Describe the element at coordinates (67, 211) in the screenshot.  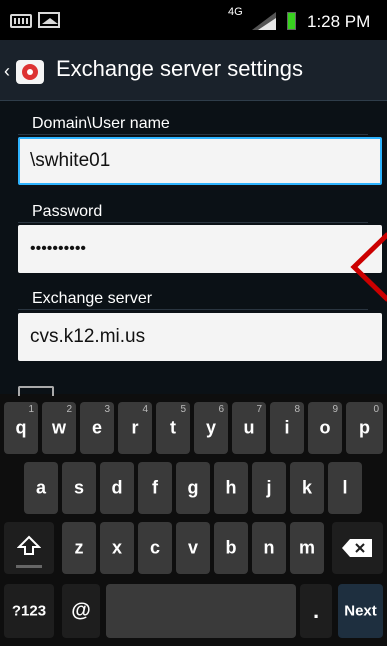
I see `password-label: Password` at that location.